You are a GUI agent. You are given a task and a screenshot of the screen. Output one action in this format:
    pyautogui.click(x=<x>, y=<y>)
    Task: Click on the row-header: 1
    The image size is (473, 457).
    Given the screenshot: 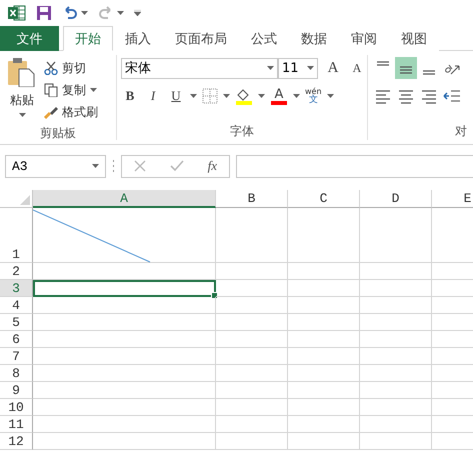 What is the action you would take?
    pyautogui.click(x=16, y=235)
    